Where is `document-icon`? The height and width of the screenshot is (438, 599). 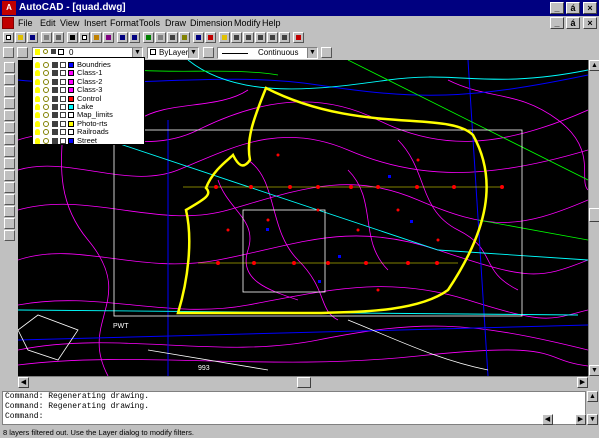
document-icon is located at coordinates (8, 23).